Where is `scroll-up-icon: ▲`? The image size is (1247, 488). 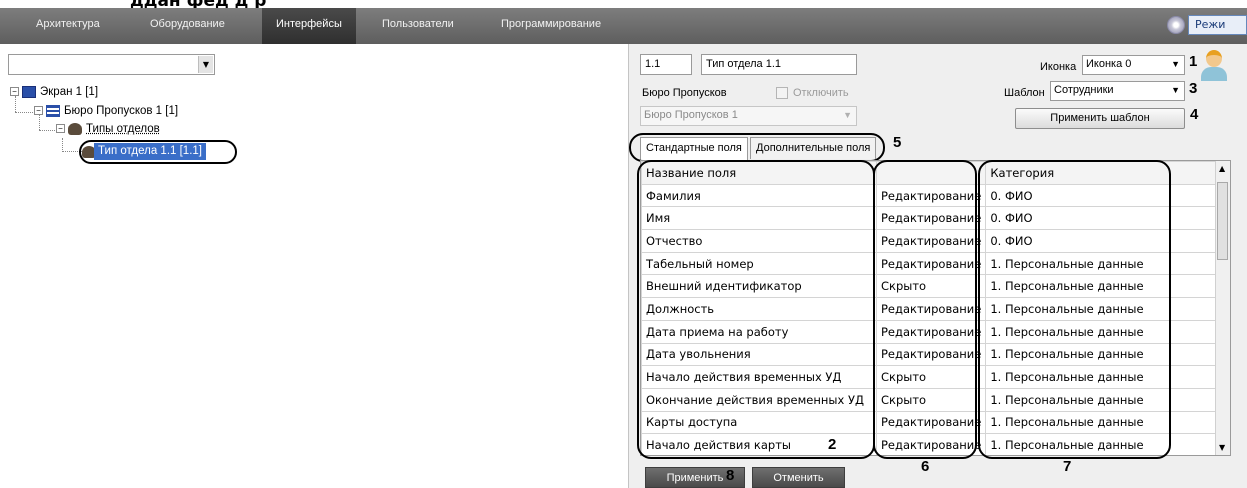
scroll-up-icon: ▲ is located at coordinates (1222, 168).